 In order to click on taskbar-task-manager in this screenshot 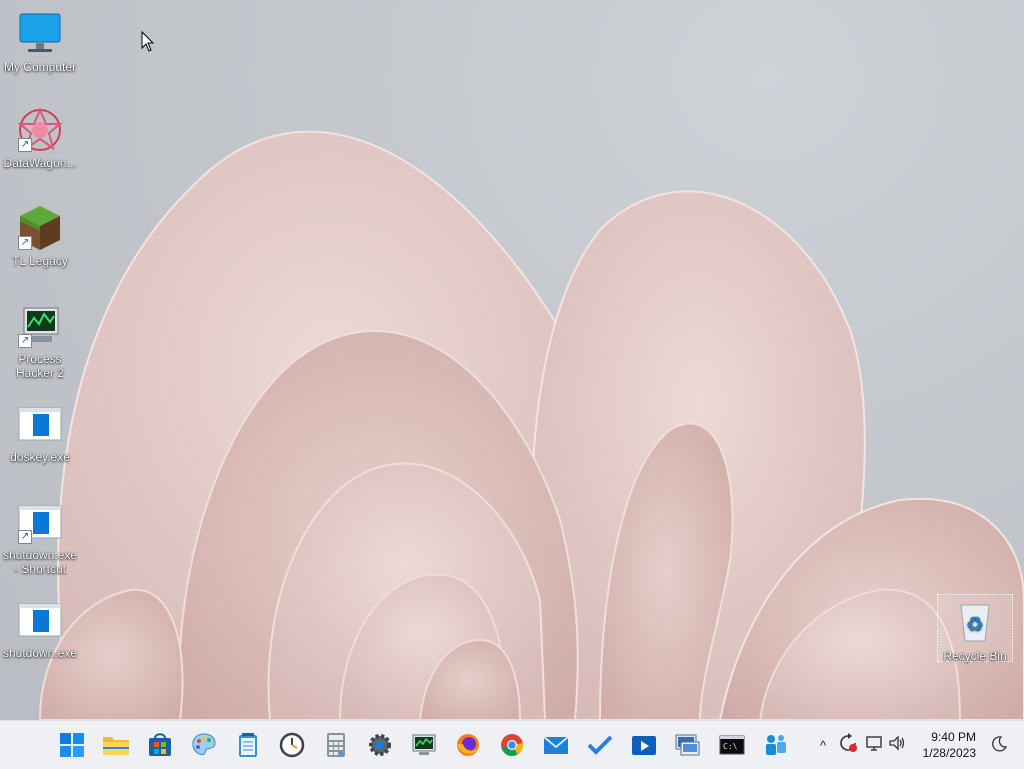, I will do `click(424, 745)`.